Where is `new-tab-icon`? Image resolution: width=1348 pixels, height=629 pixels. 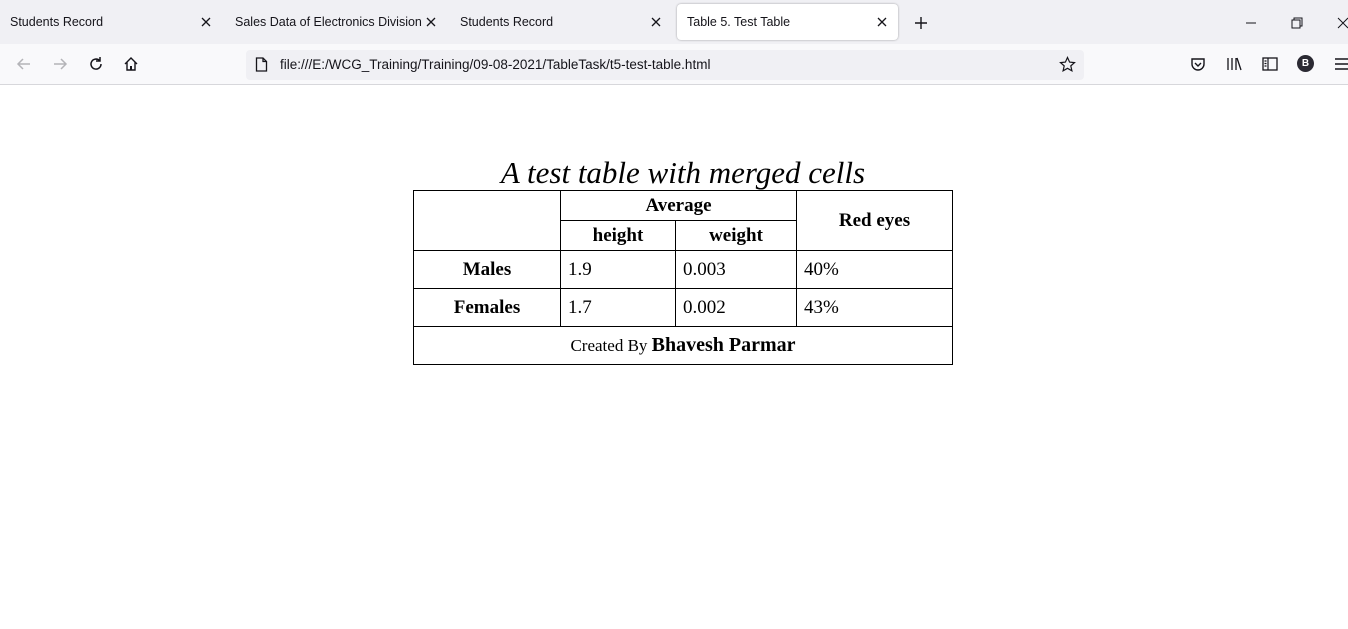 new-tab-icon is located at coordinates (921, 23).